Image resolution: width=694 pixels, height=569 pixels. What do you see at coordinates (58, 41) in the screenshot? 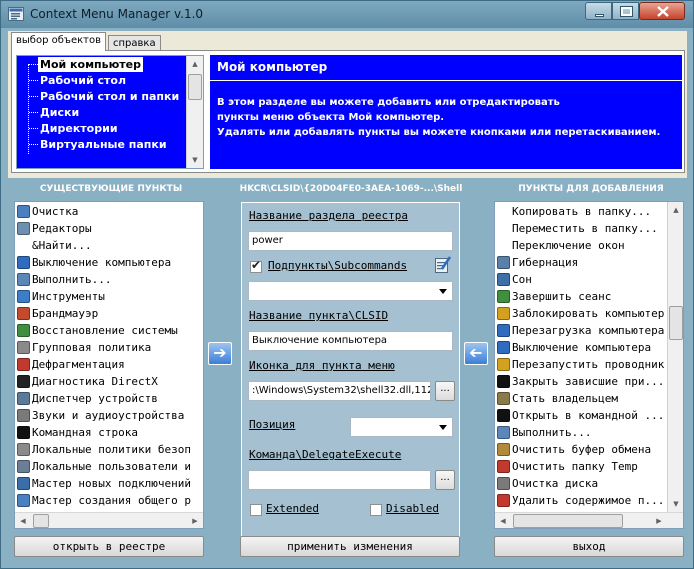
I see `tab-object-selection: выбор объектов` at bounding box center [58, 41].